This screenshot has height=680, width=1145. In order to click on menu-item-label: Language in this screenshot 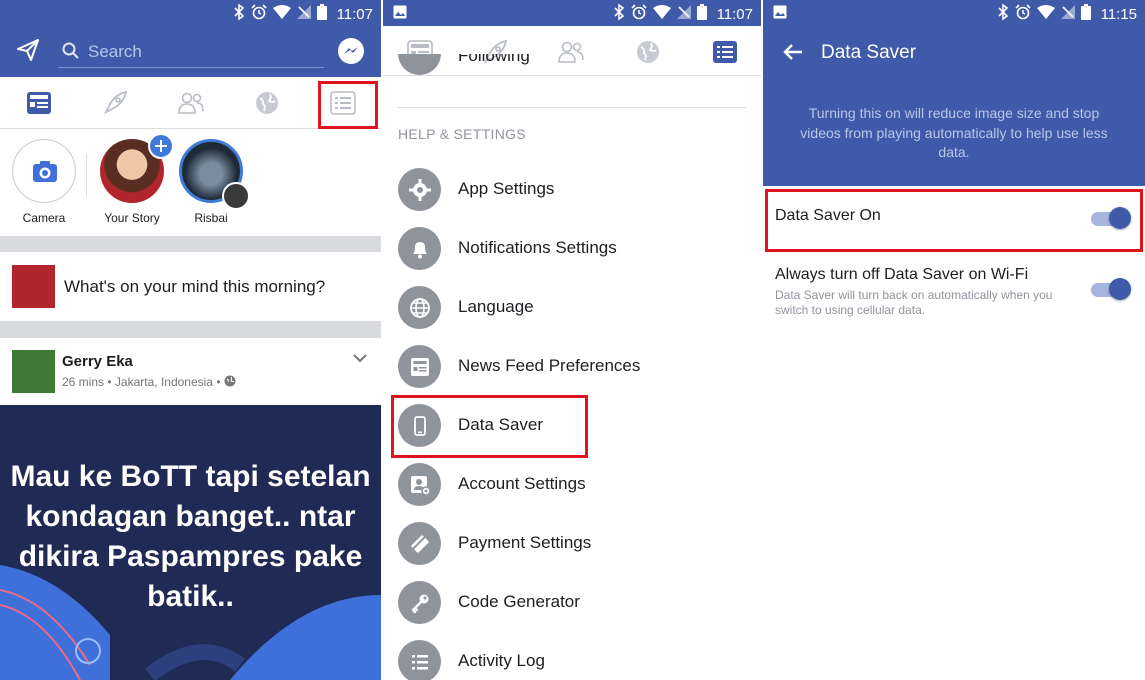, I will do `click(496, 306)`.